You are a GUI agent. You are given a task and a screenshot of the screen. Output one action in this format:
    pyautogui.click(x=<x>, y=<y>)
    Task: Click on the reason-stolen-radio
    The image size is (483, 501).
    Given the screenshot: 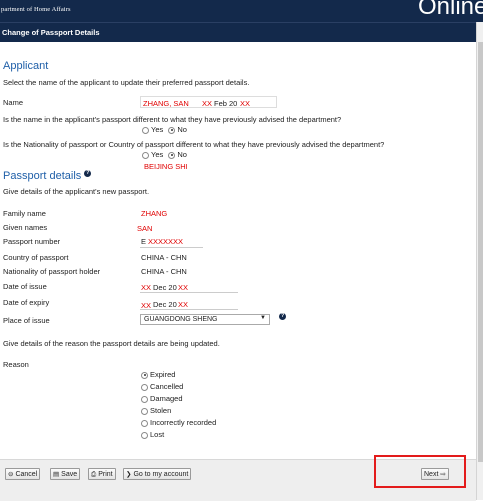 What is the action you would take?
    pyautogui.click(x=144, y=411)
    